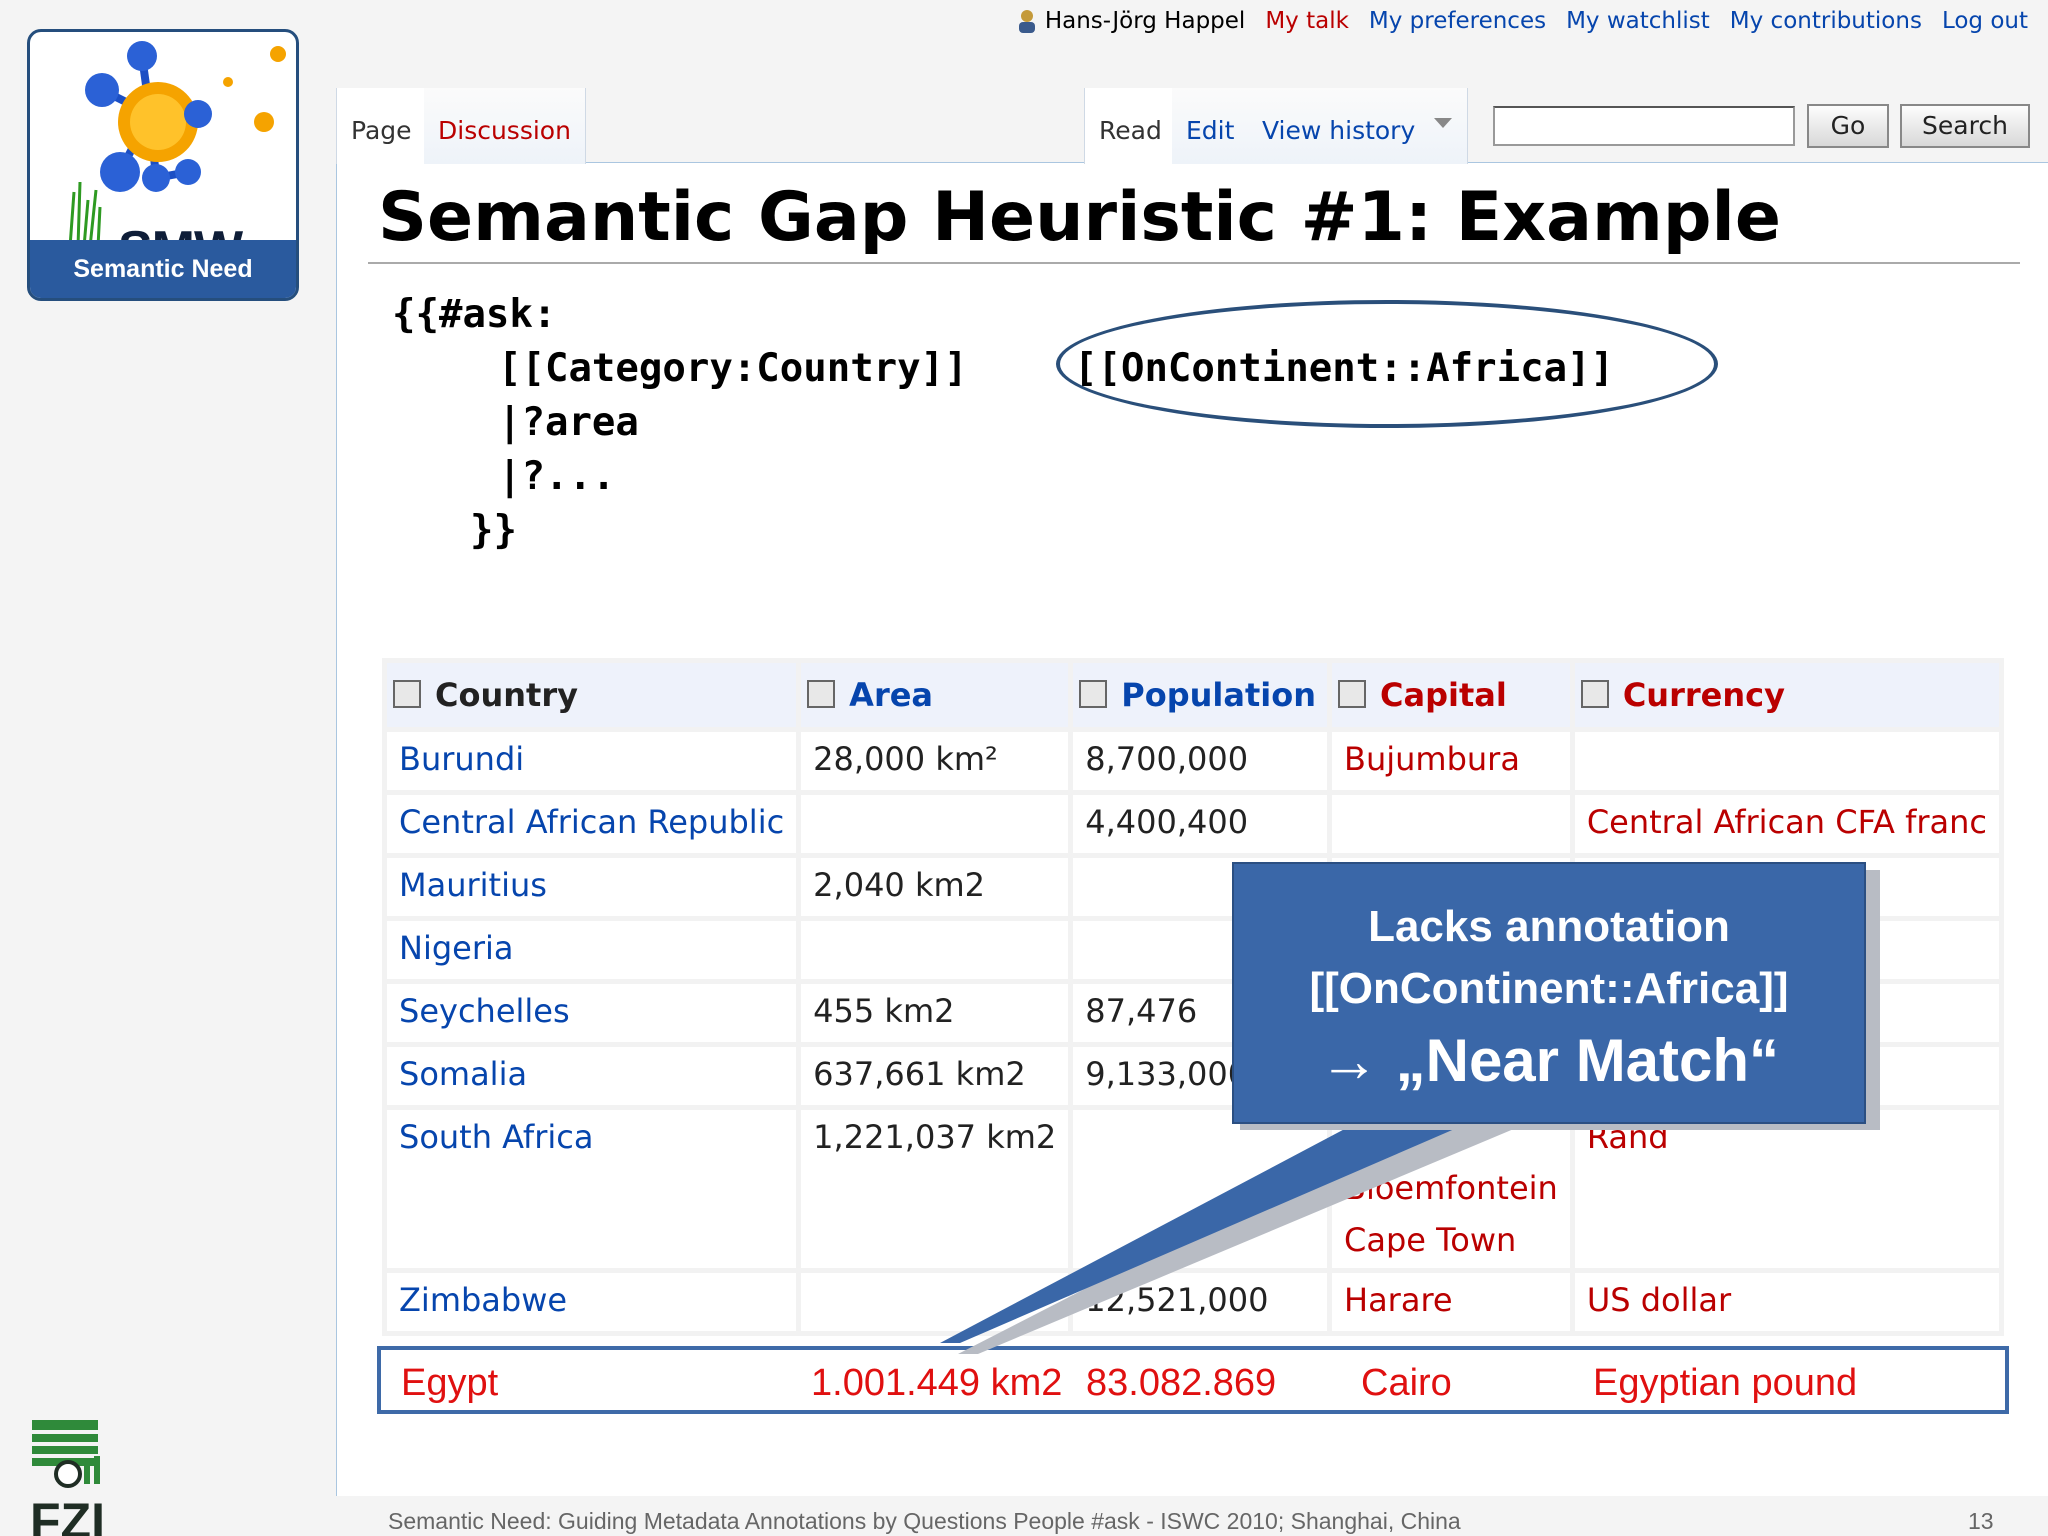  Describe the element at coordinates (937, 1383) in the screenshot. I see `egypt-area: 1.001.449 km2` at that location.